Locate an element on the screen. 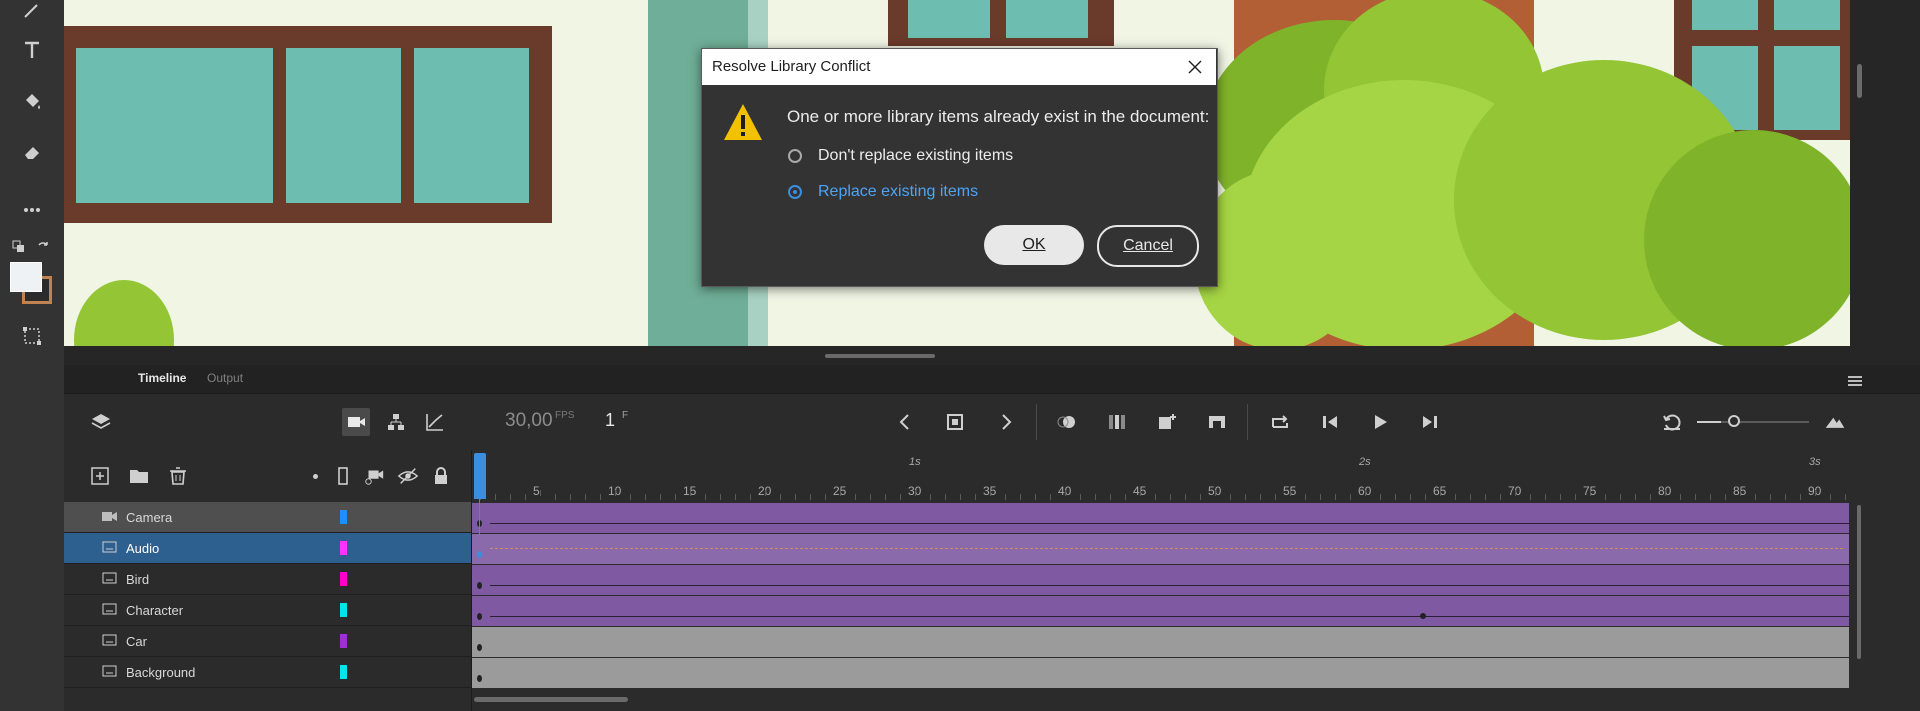  layer-name: Background is located at coordinates (161, 672).